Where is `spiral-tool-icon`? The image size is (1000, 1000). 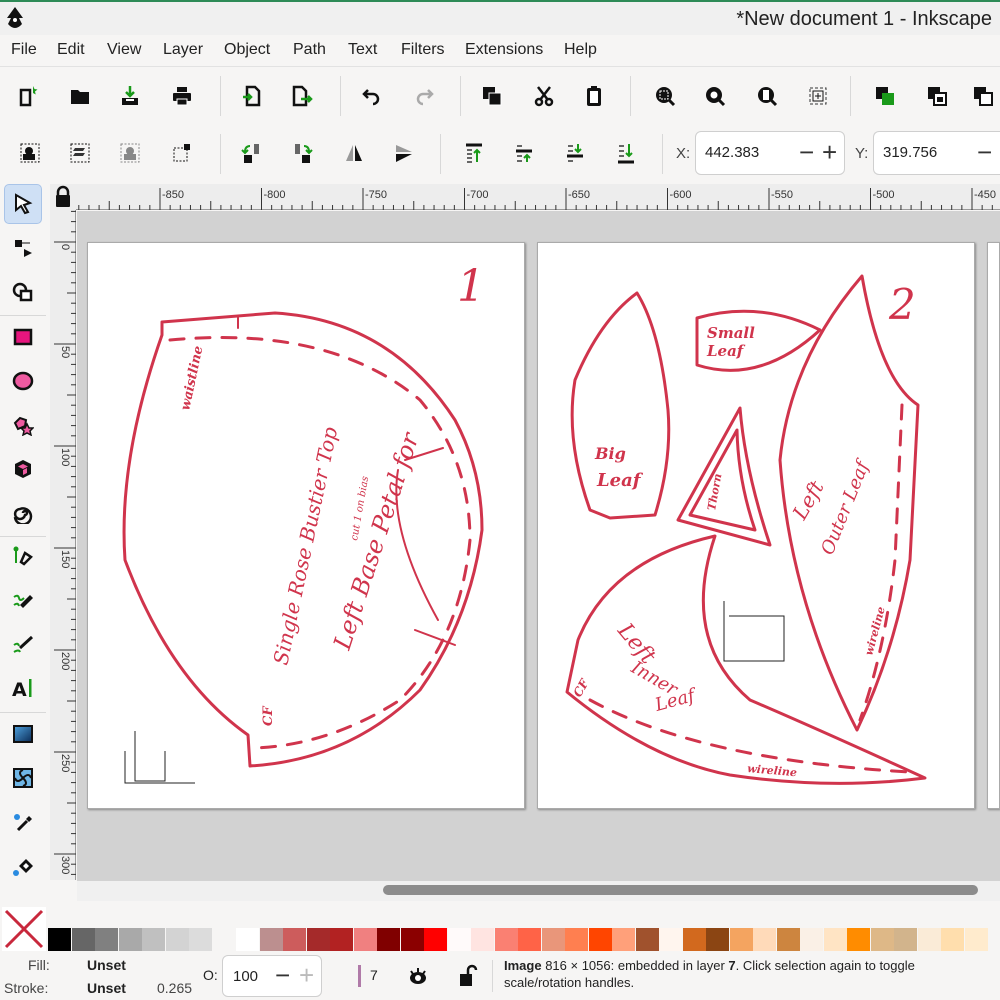
spiral-tool-icon is located at coordinates (23, 513).